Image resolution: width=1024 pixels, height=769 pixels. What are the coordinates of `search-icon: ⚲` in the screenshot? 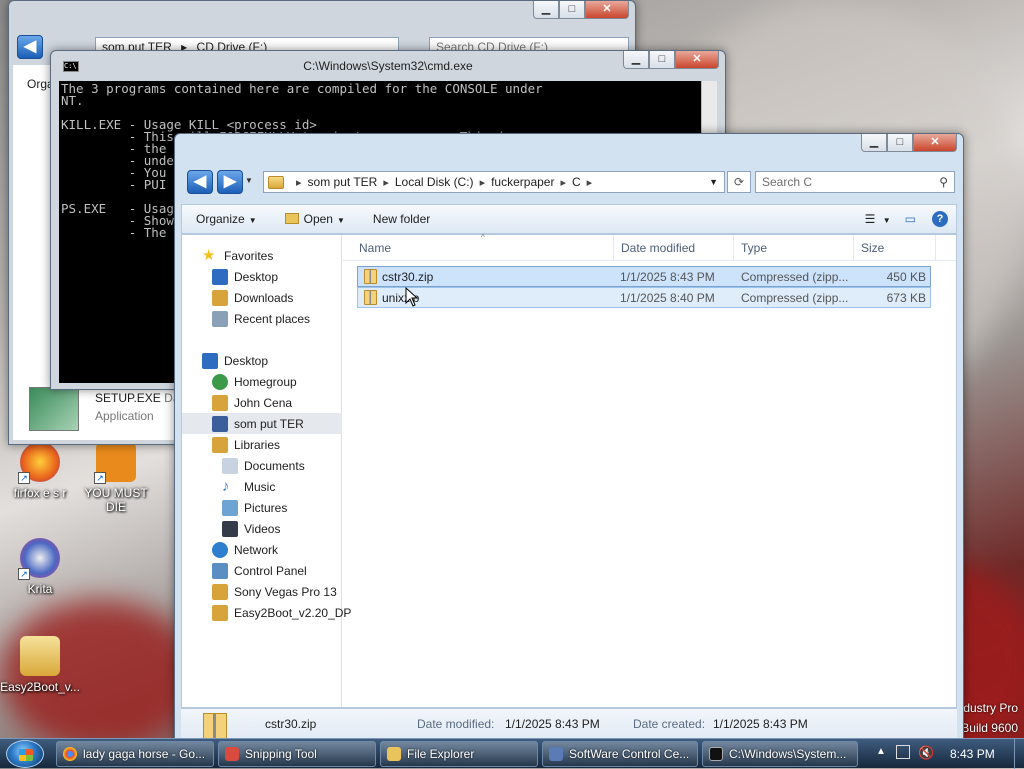 It's located at (943, 182).